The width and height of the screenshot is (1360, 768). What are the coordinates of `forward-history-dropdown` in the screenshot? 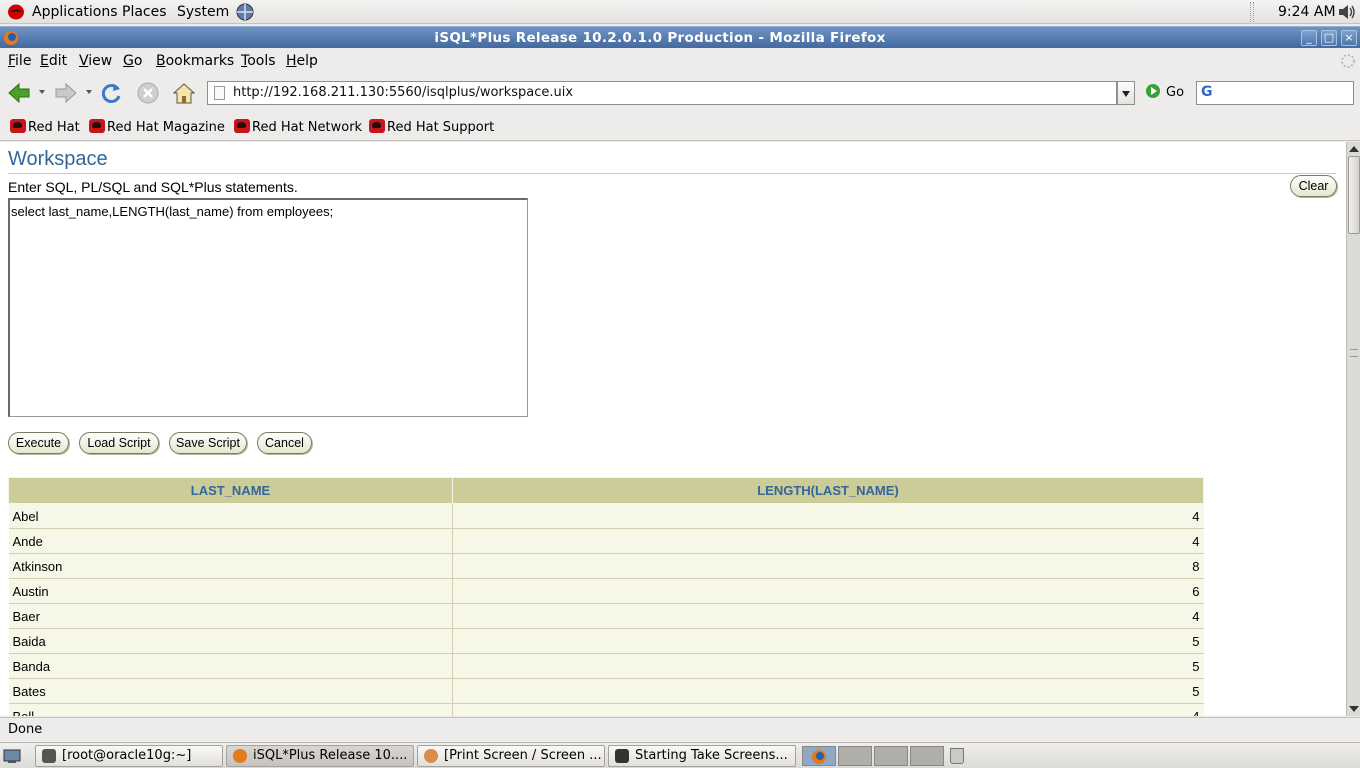 It's located at (89, 92).